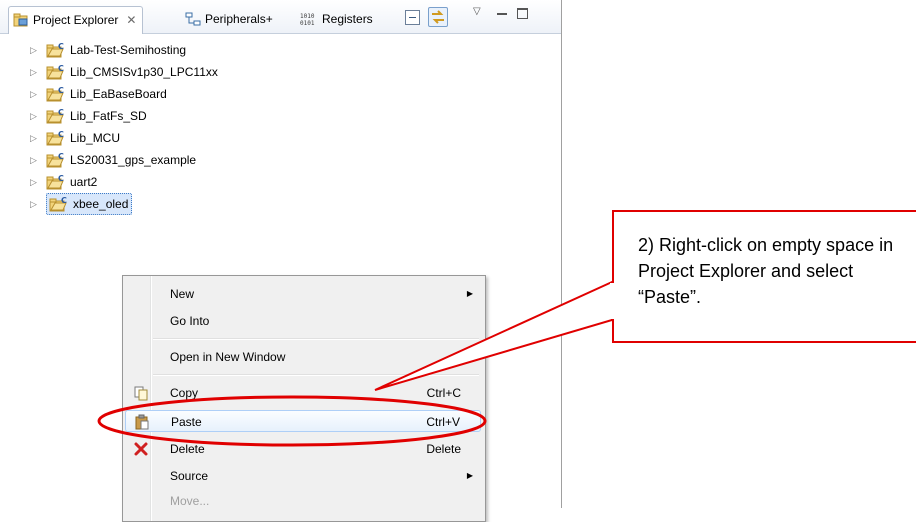 Image resolution: width=916 pixels, height=522 pixels. Describe the element at coordinates (141, 449) in the screenshot. I see `delete-icon` at that location.